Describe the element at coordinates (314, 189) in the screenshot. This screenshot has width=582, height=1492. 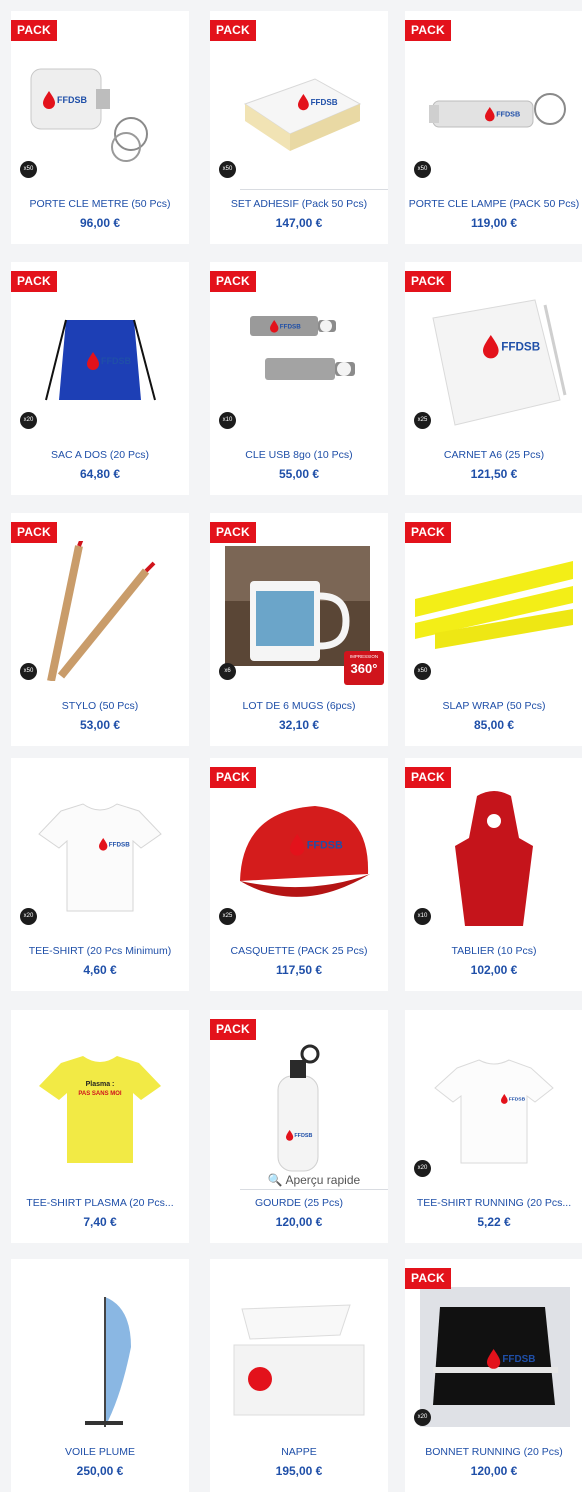
I see `card-divider` at that location.